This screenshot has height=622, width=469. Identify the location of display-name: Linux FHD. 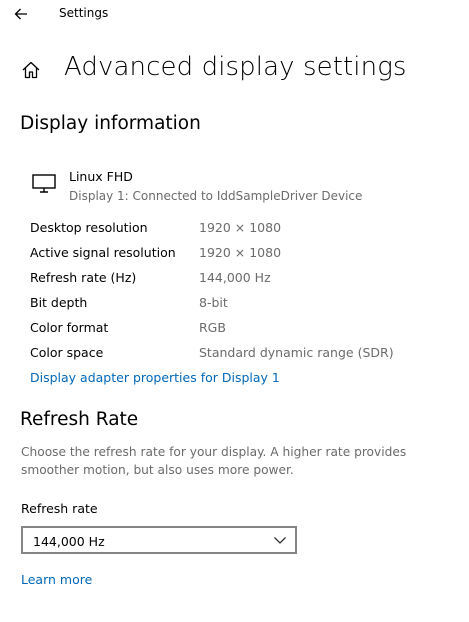
(101, 176).